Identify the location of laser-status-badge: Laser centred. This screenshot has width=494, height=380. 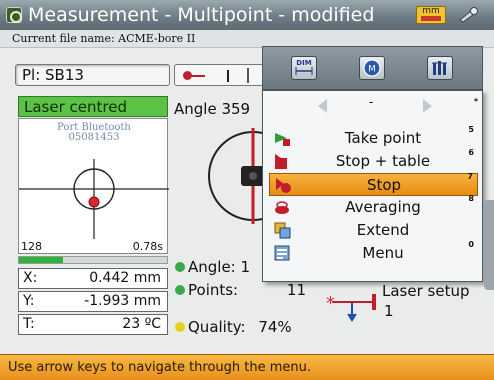
(93, 106).